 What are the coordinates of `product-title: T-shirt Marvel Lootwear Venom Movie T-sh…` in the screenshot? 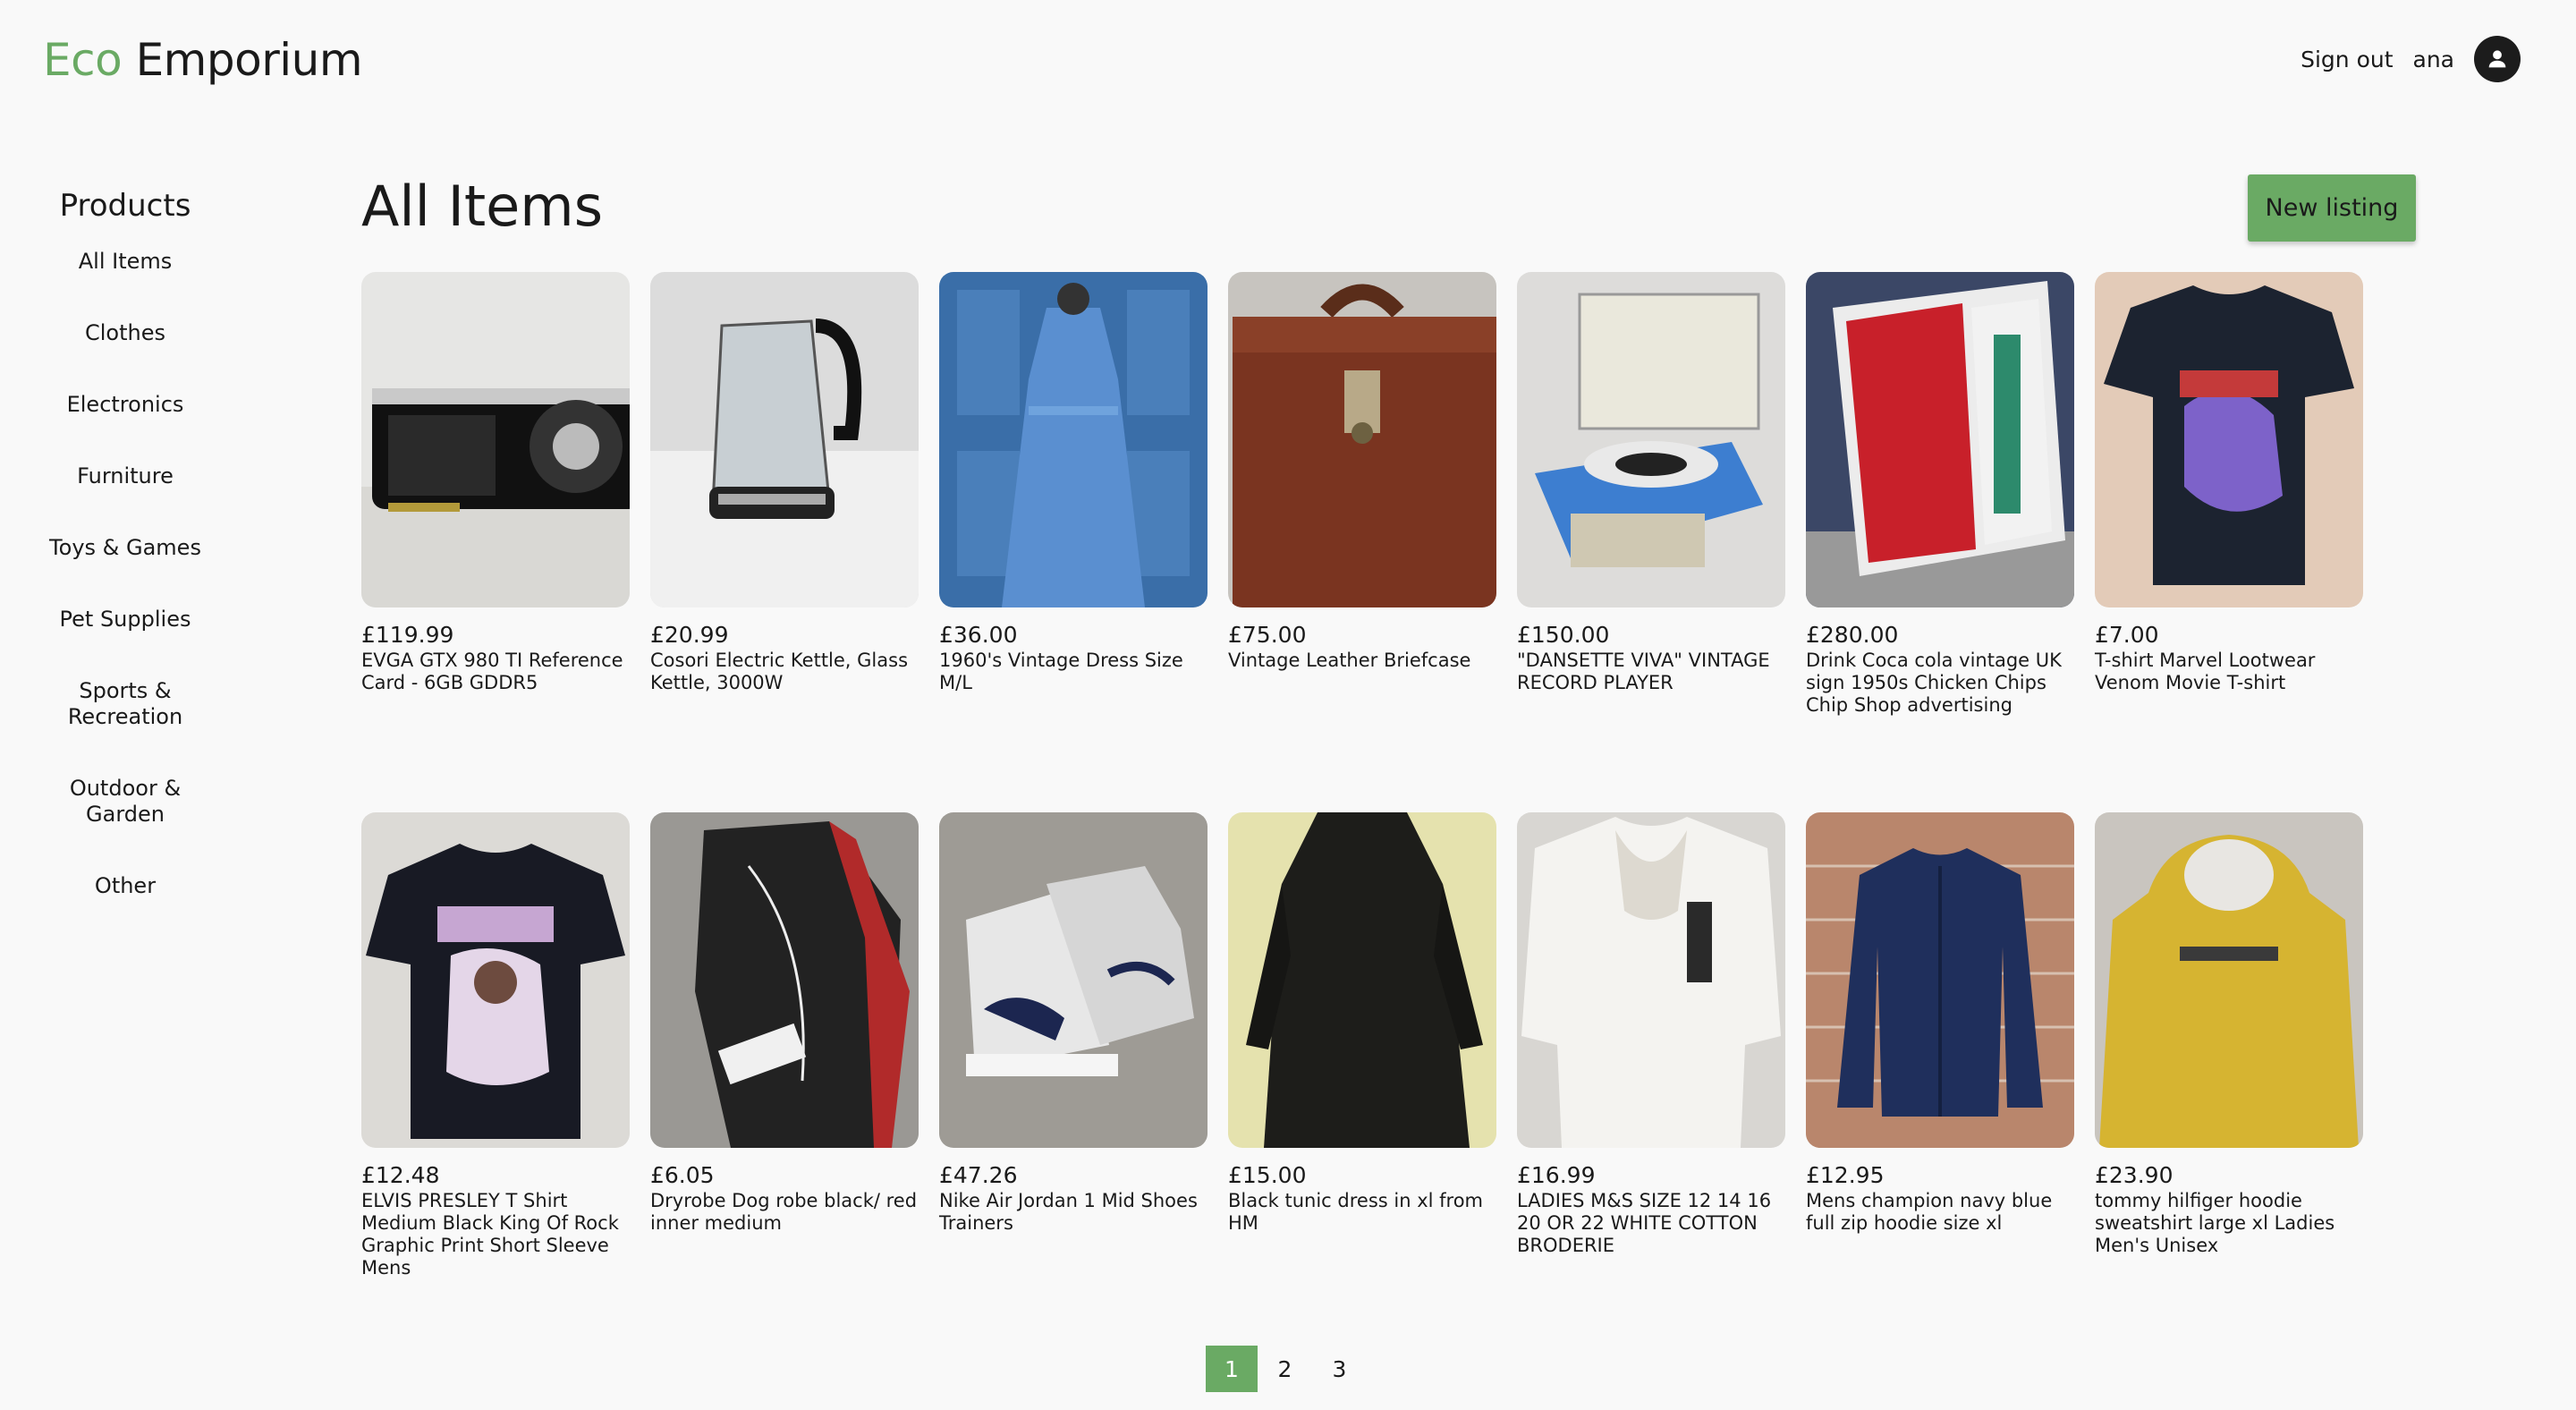 It's located at (2205, 672).